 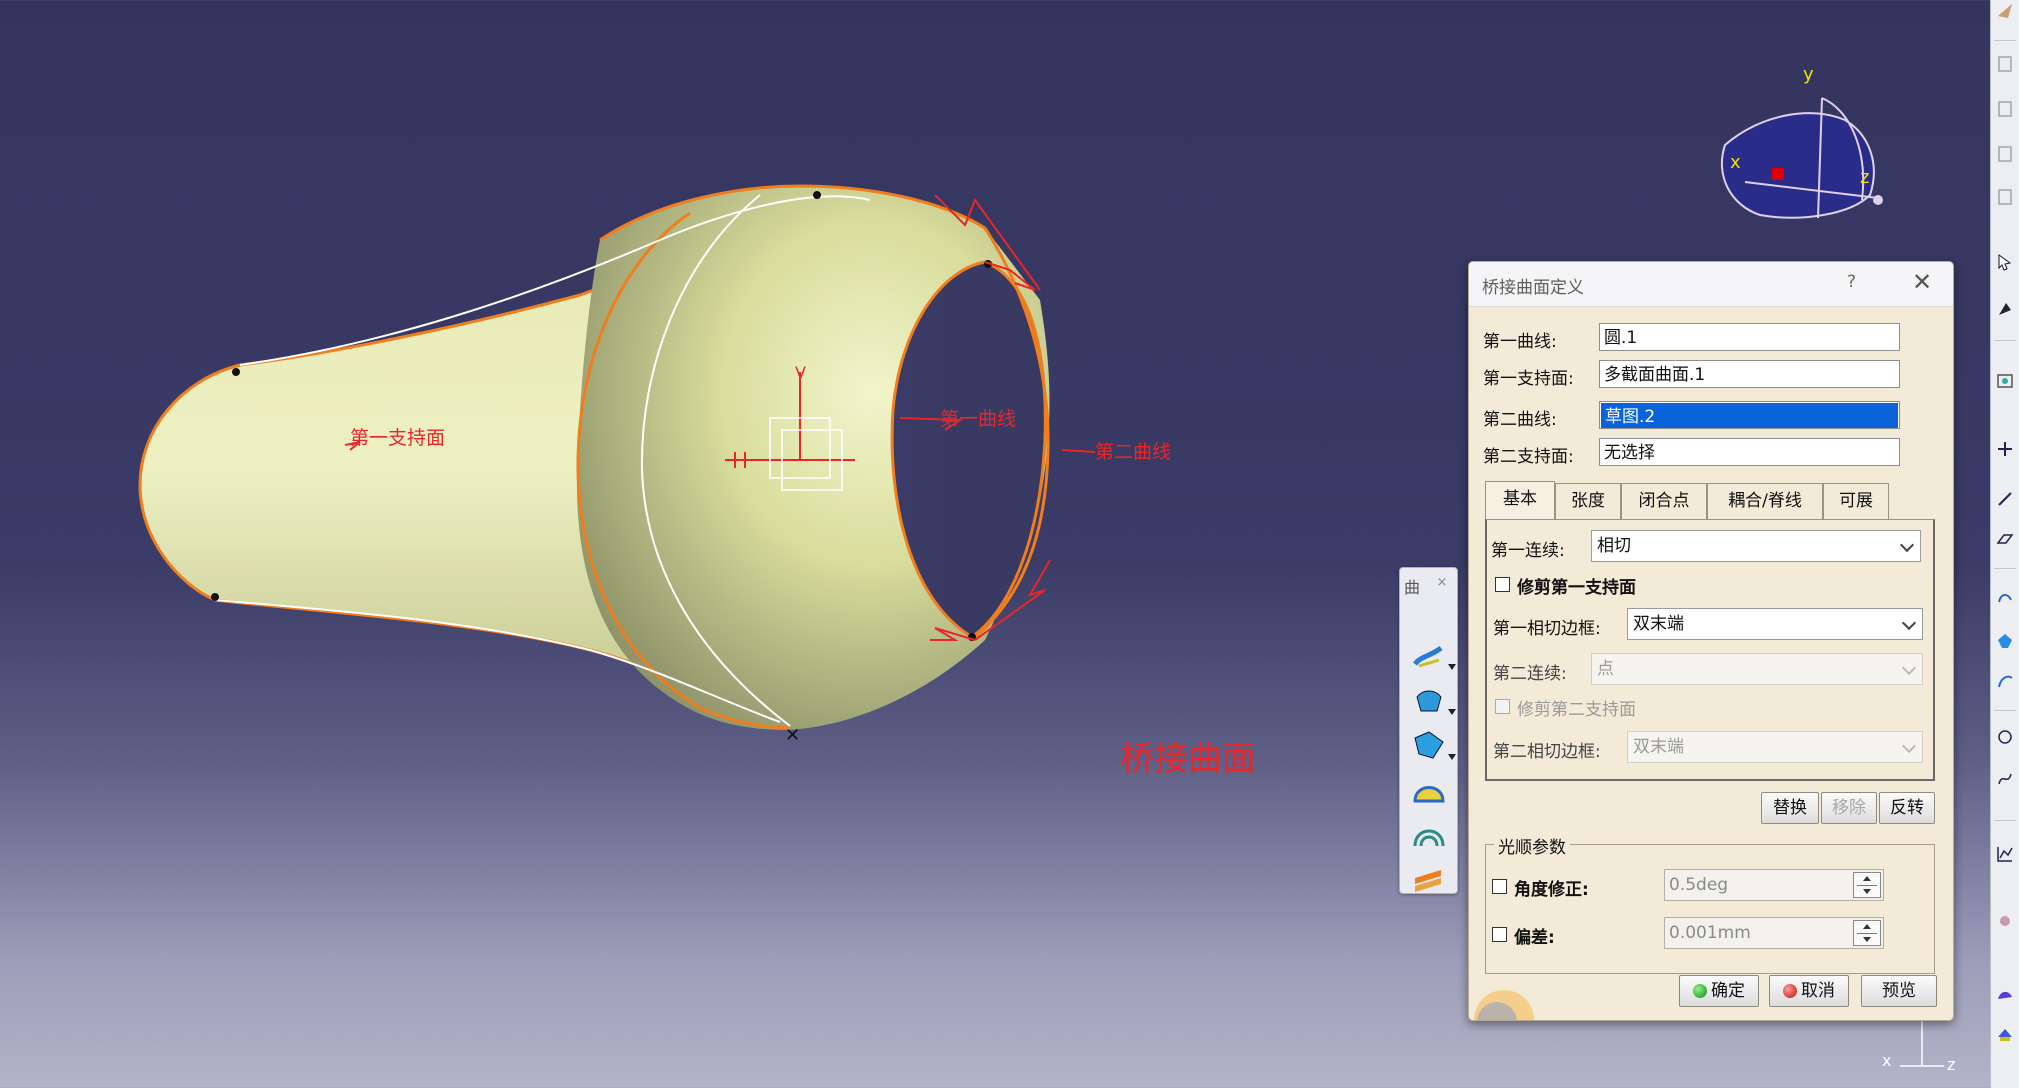 I want to click on fill-icon, so click(x=2005, y=309).